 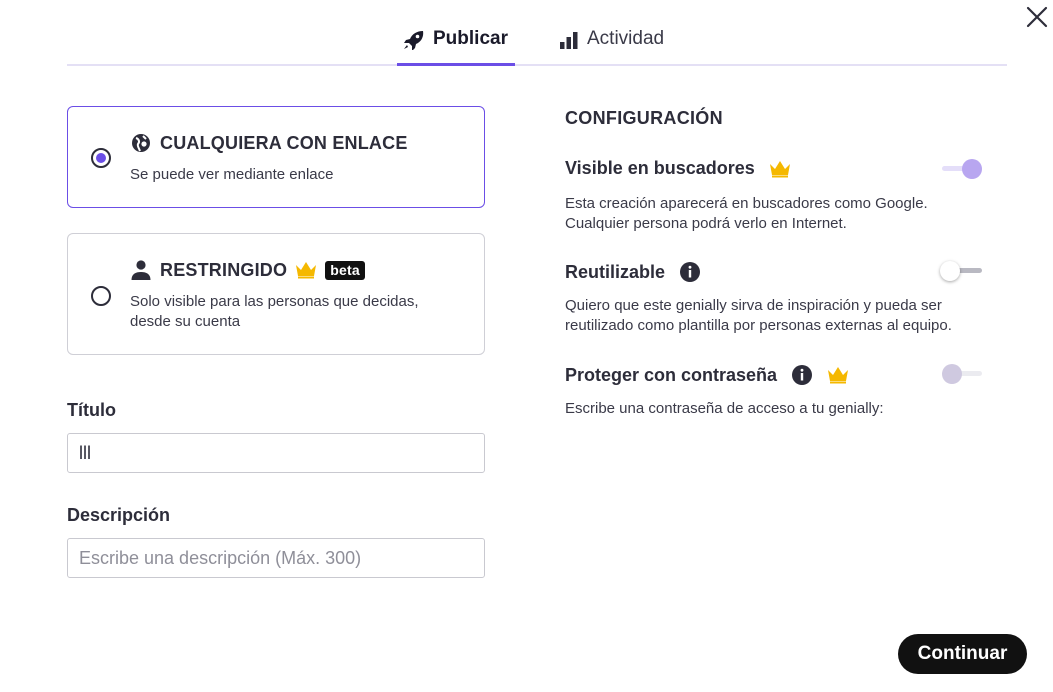 What do you see at coordinates (414, 40) in the screenshot?
I see `rocket-icon` at bounding box center [414, 40].